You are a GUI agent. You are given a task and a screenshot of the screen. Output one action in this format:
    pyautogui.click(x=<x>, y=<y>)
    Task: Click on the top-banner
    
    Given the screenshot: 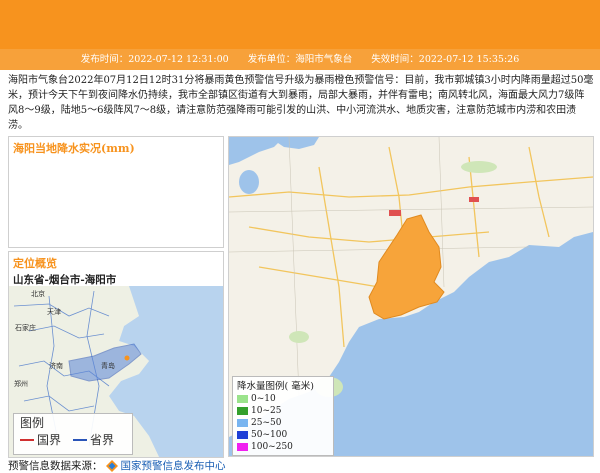 What is the action you would take?
    pyautogui.click(x=300, y=24)
    